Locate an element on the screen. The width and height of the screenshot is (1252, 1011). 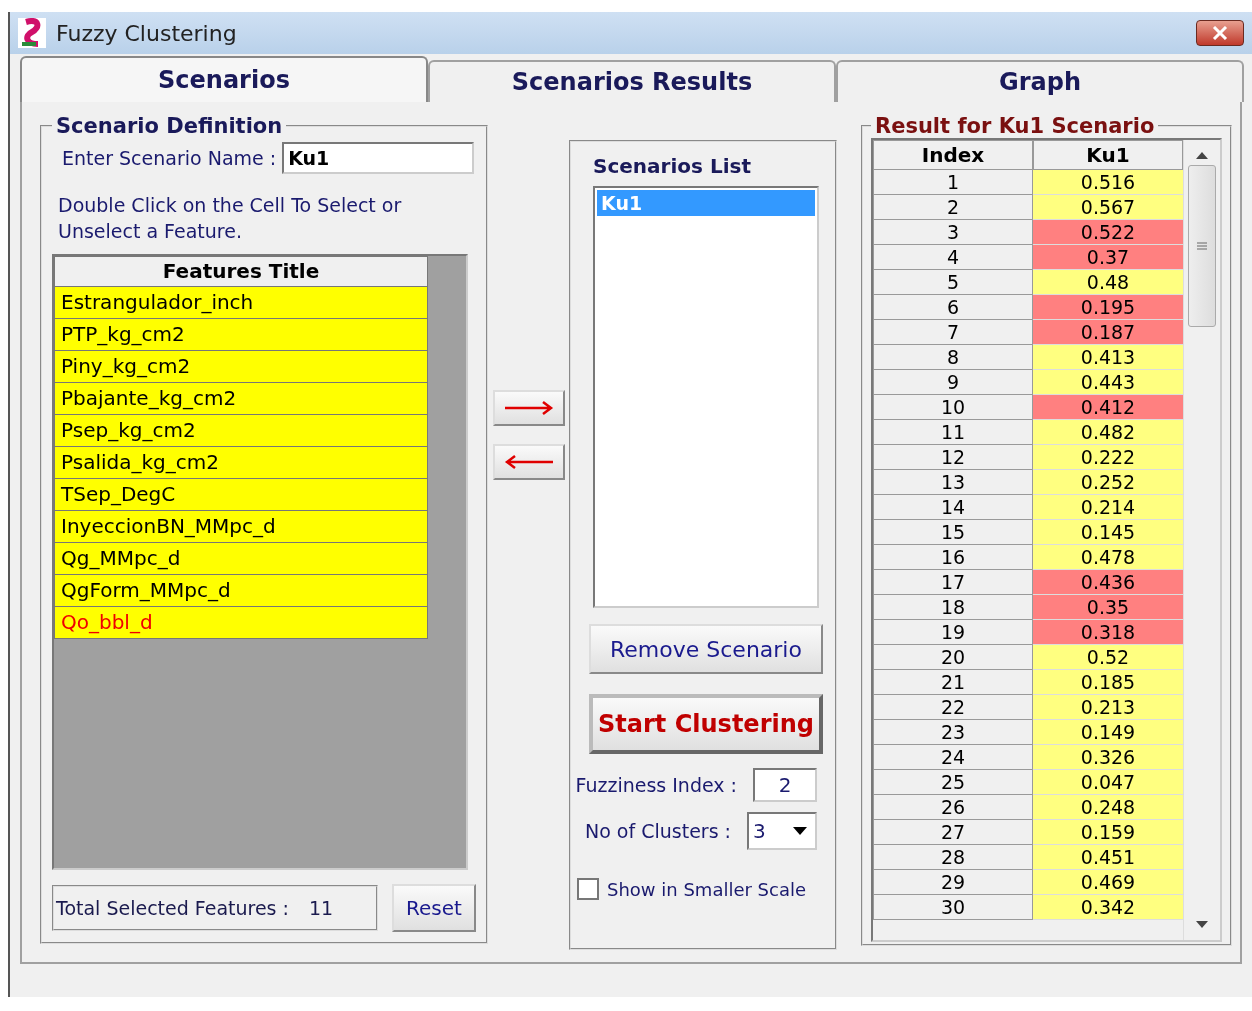
index-cell: 9 is located at coordinates (953, 382).